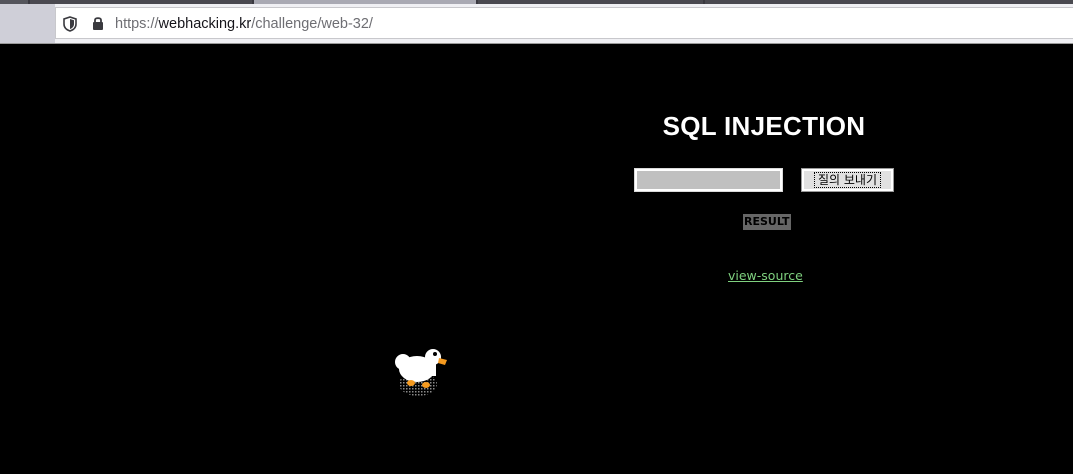  I want to click on url-bar: https://webhacking.kr/challenge/web-32/, so click(564, 23).